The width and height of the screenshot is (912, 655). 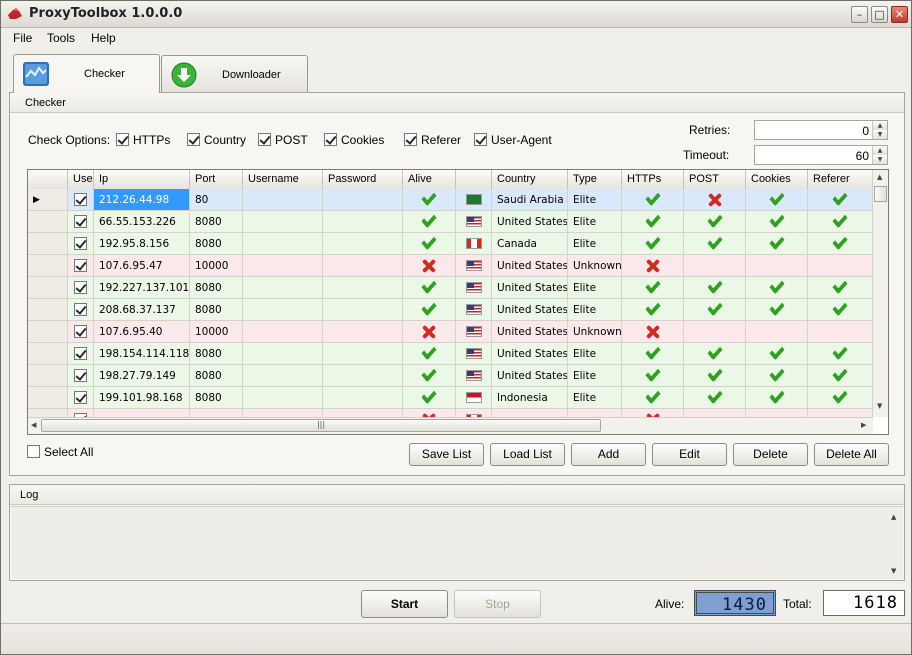 I want to click on save-list-button: Save List, so click(x=446, y=454).